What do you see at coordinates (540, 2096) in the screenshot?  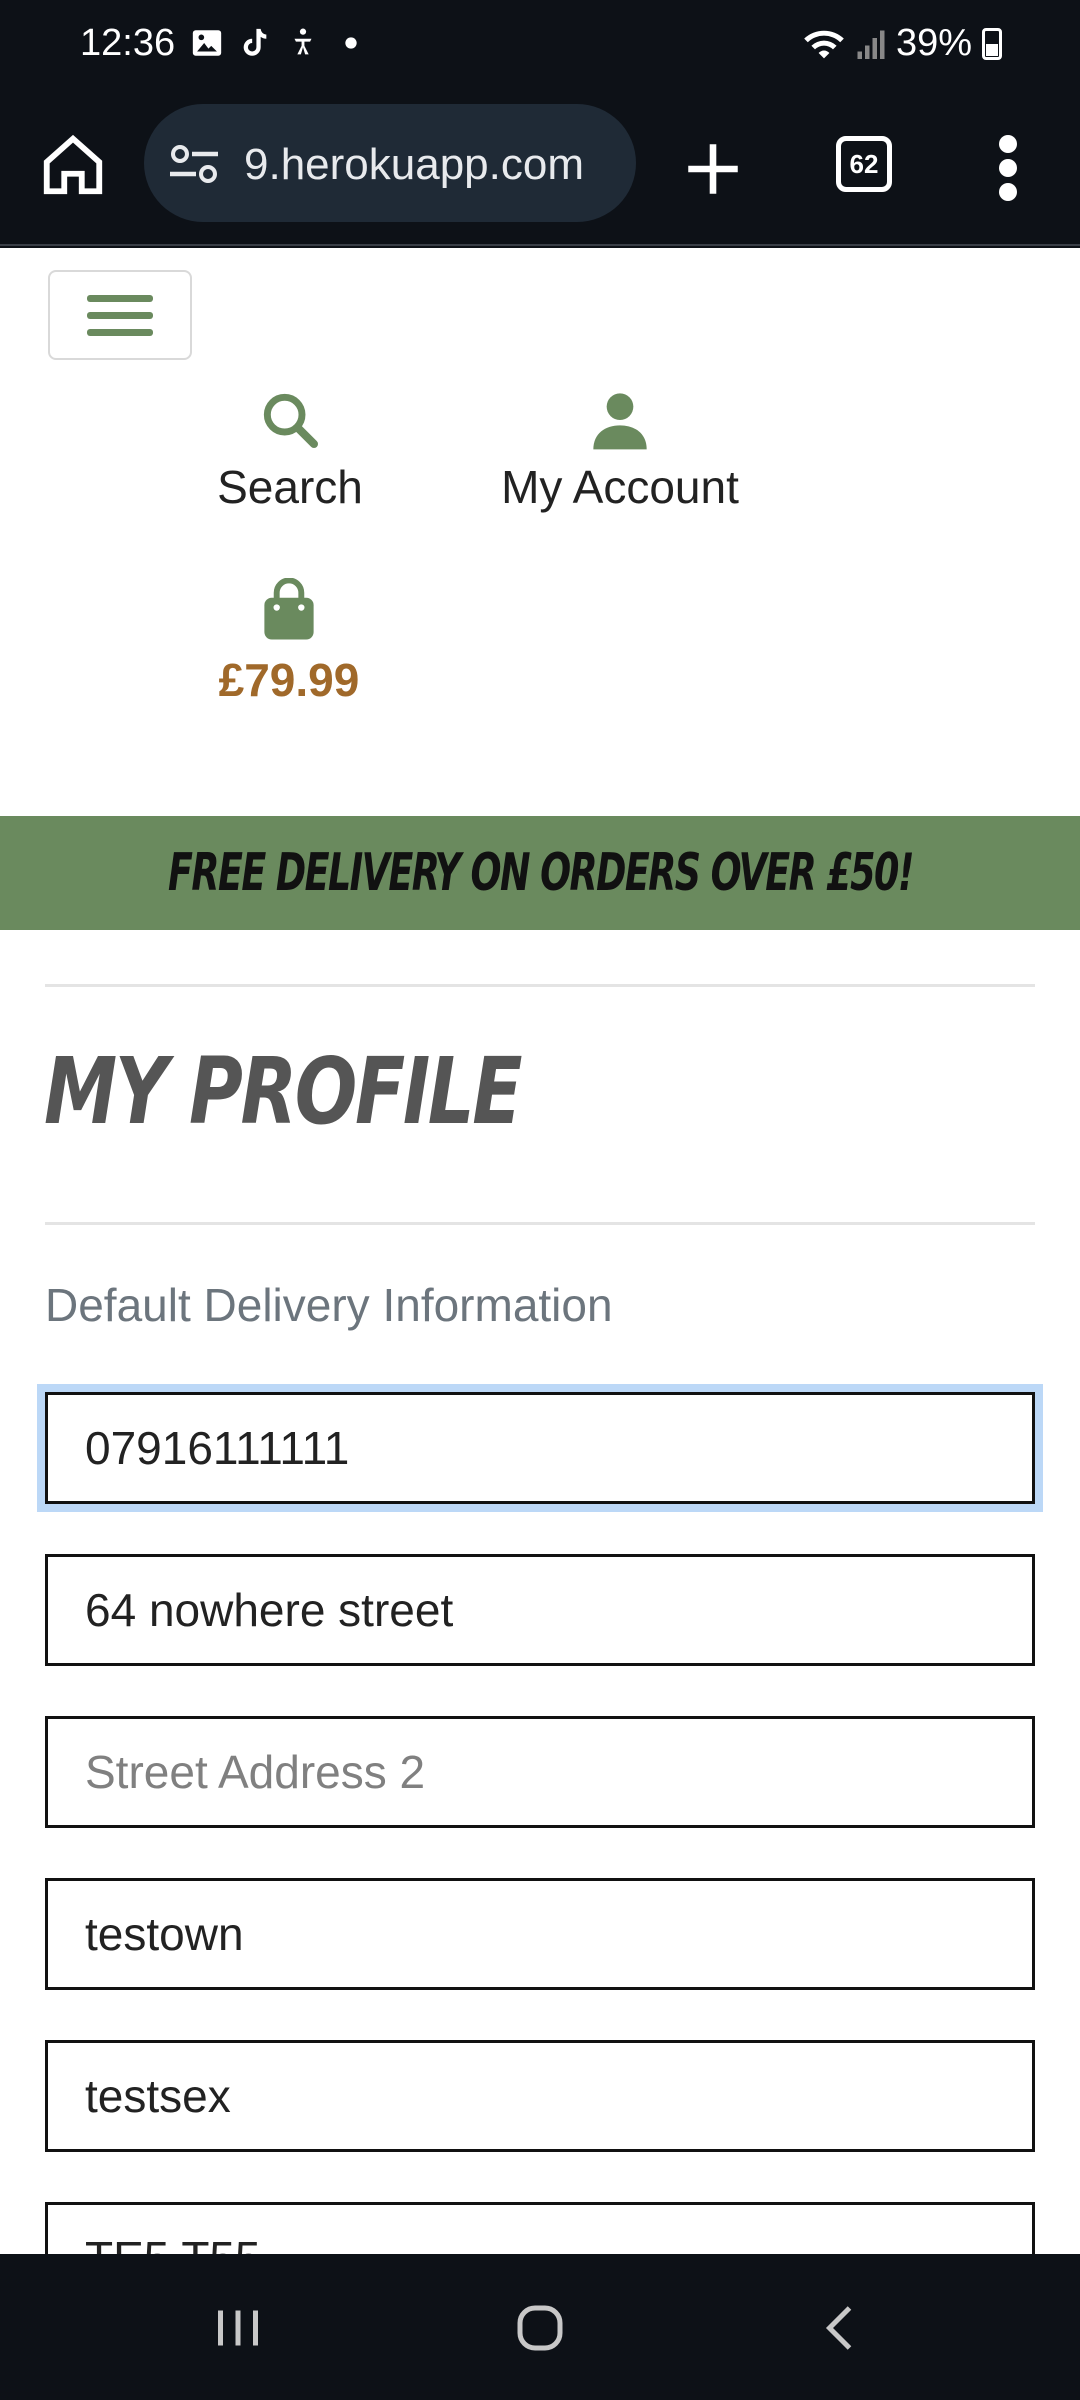 I see `county-field` at bounding box center [540, 2096].